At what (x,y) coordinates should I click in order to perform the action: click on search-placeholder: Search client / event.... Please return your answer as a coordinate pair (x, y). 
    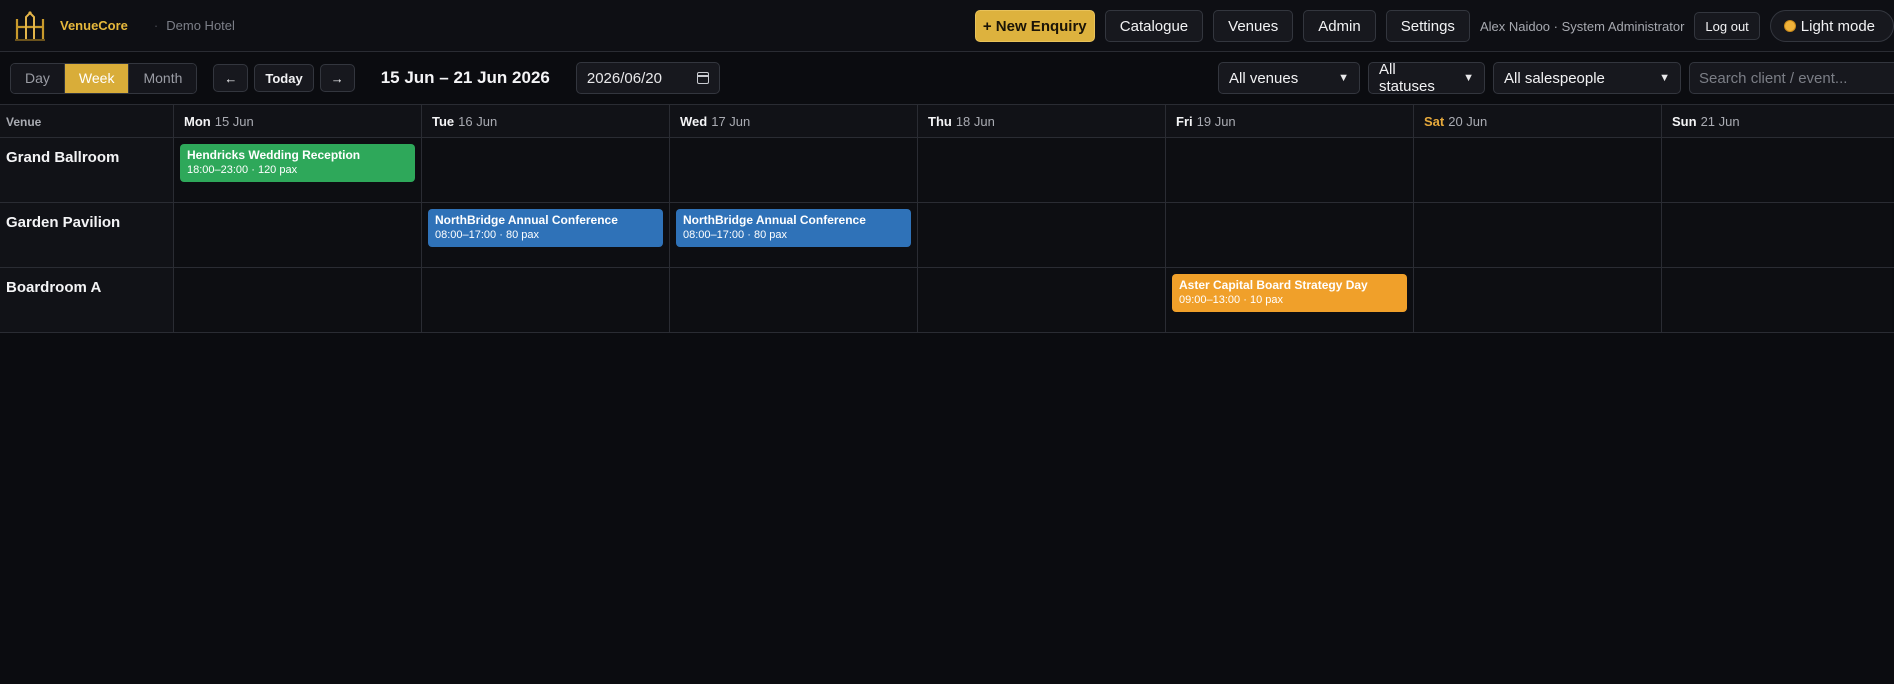
    Looking at the image, I should click on (1773, 78).